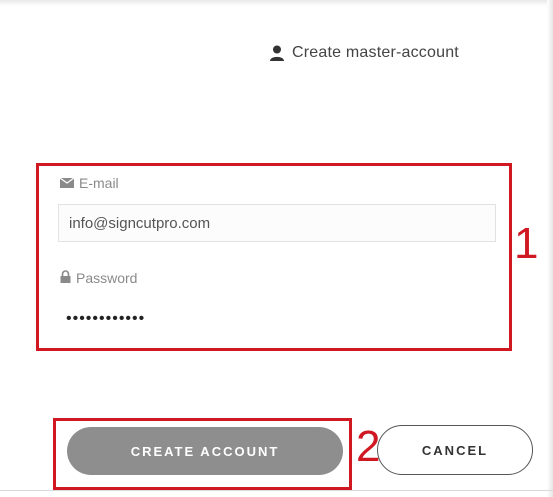  Describe the element at coordinates (277, 319) in the screenshot. I see `password-field: ••••••••••••` at that location.